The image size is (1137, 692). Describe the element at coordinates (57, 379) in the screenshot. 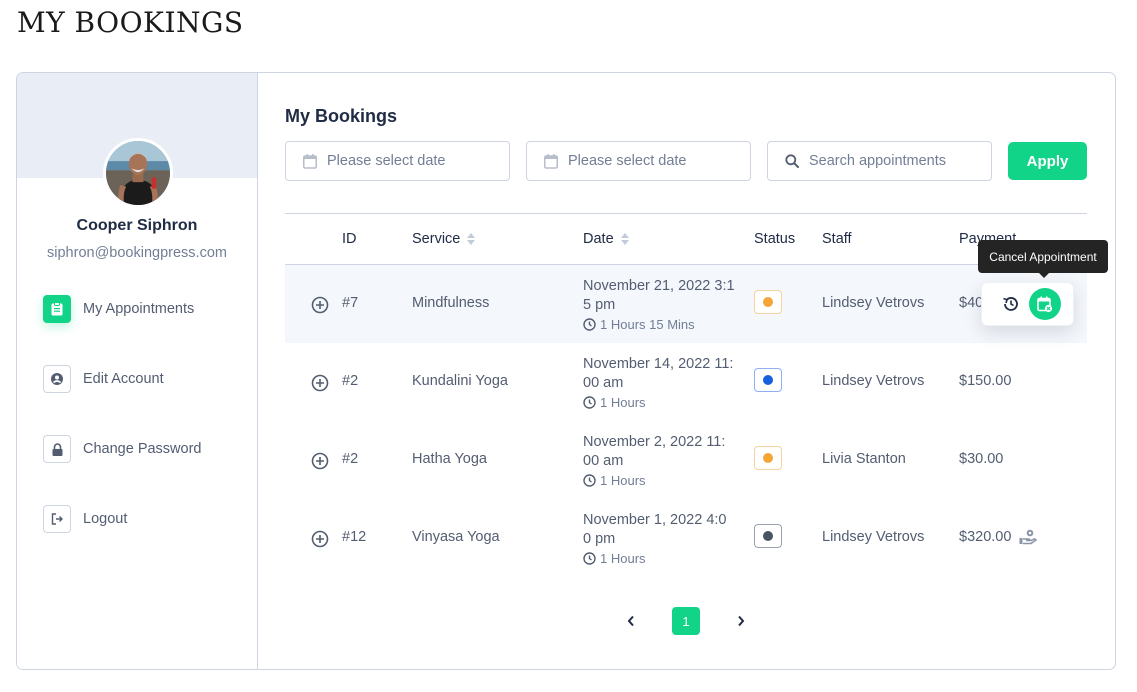

I see `user-circle-icon` at that location.